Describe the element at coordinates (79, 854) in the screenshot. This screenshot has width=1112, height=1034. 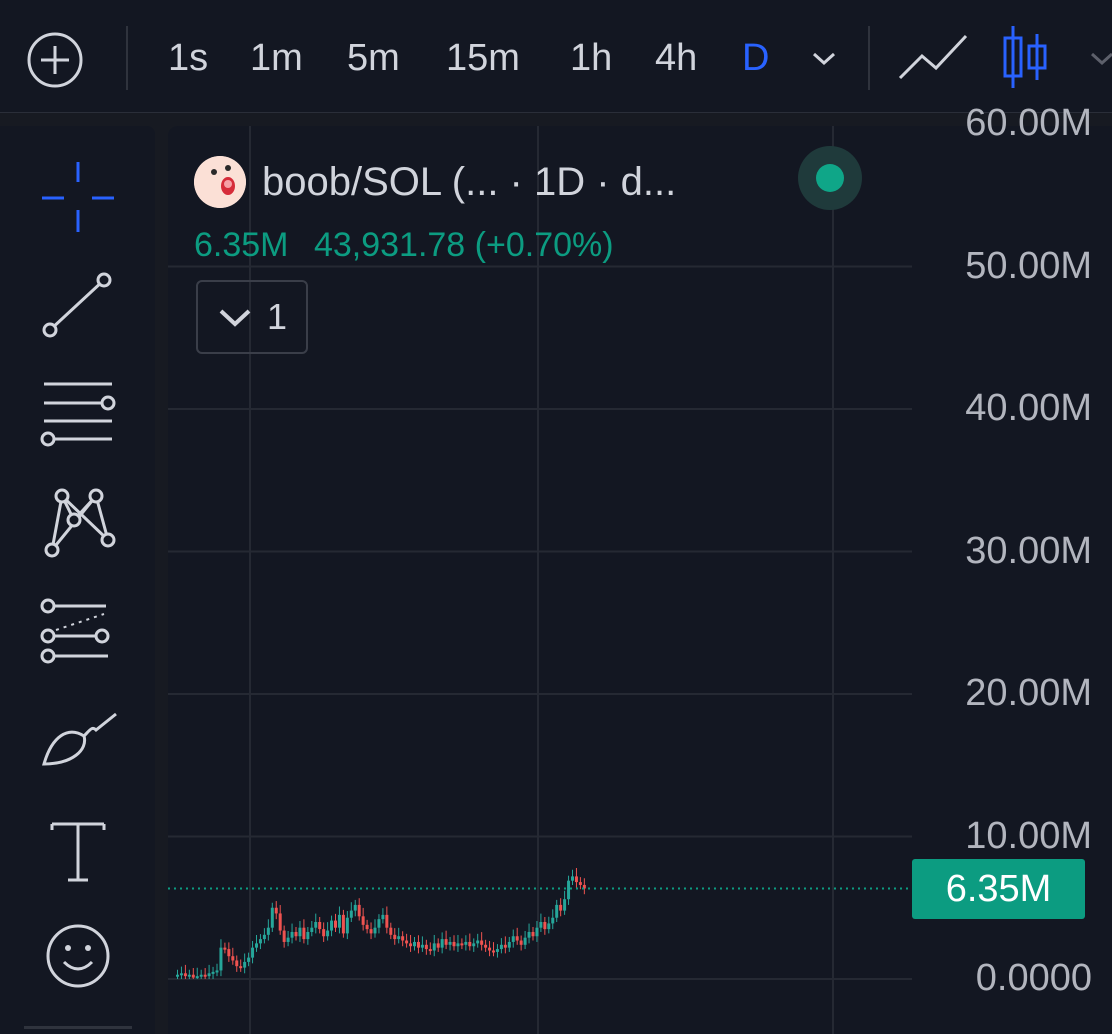
I see `text-tool` at that location.